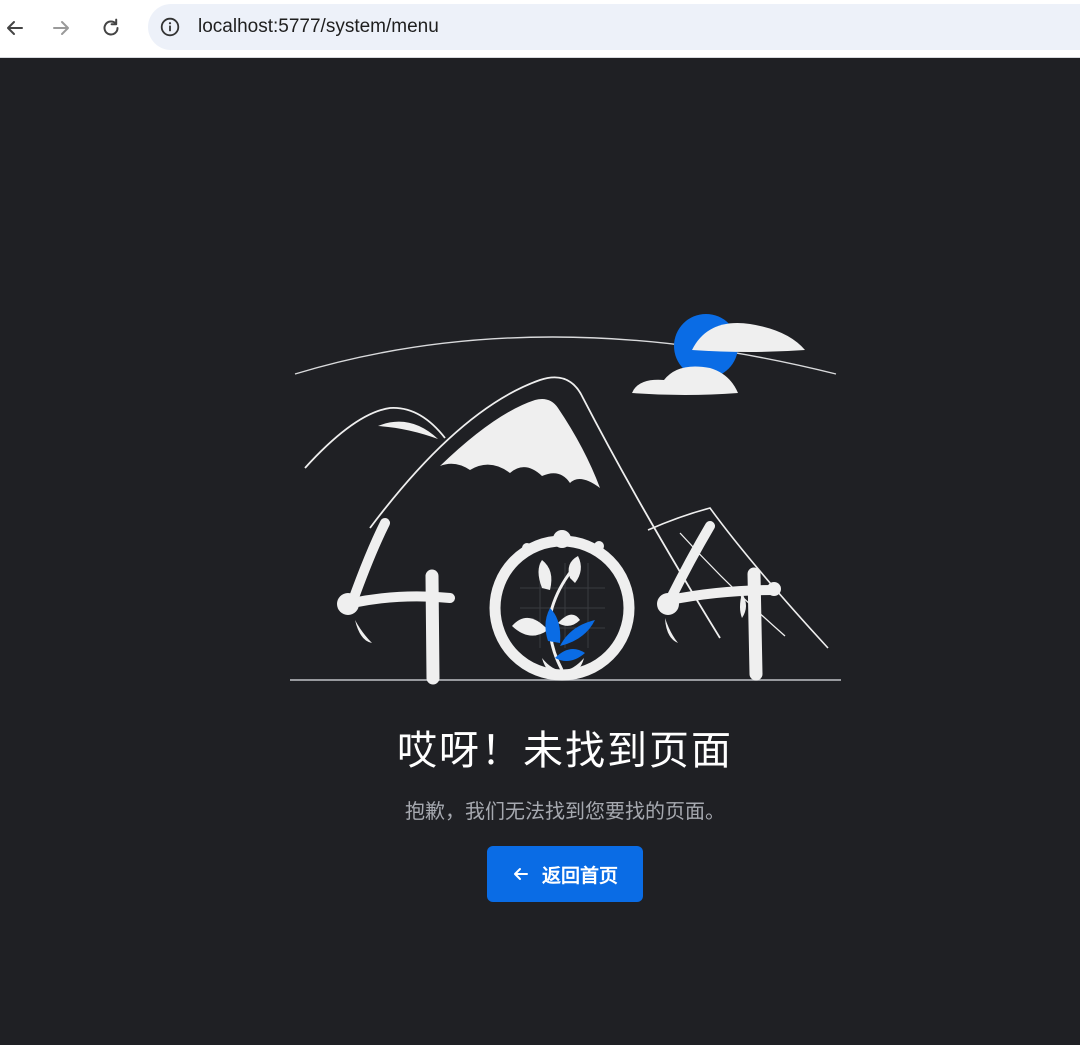  Describe the element at coordinates (318, 27) in the screenshot. I see `url-text: localhost:5777/system/menu` at that location.